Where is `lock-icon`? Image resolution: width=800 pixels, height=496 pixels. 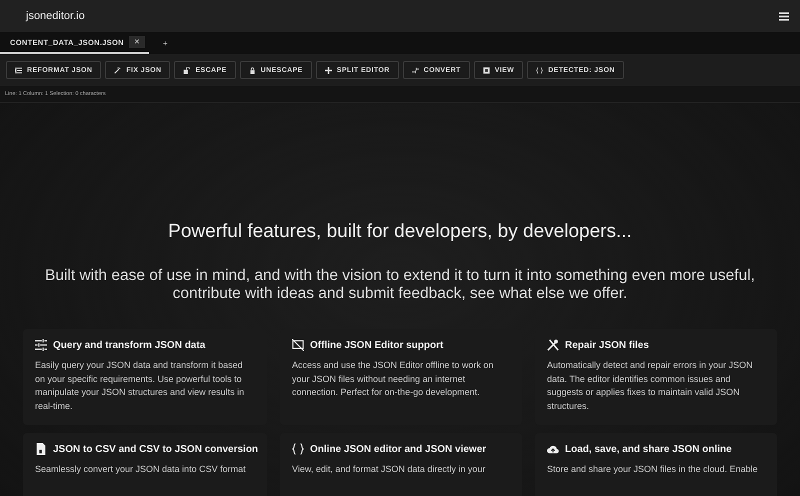
lock-icon is located at coordinates (252, 70).